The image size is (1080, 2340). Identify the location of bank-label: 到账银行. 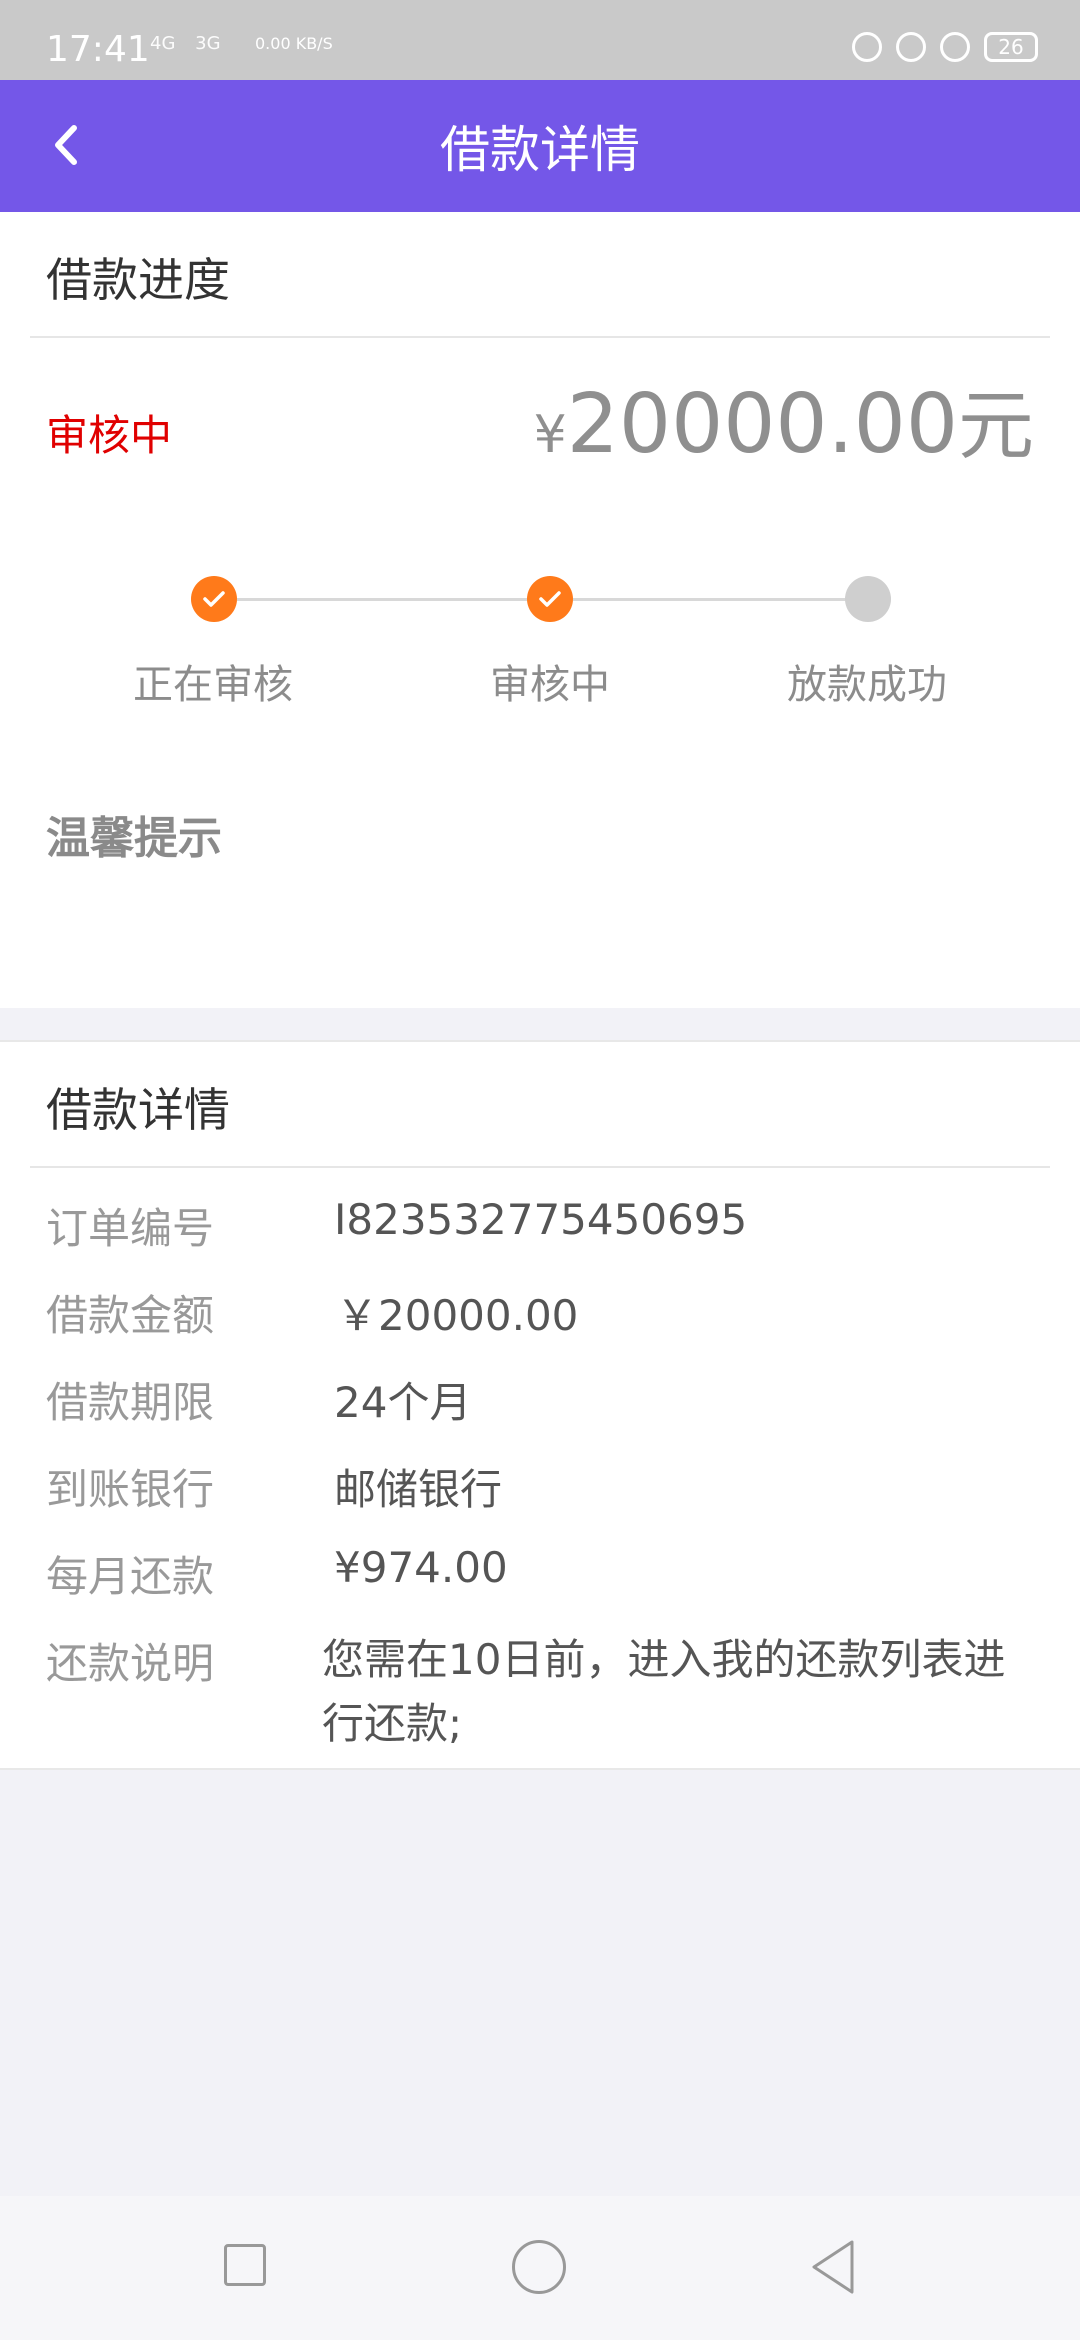
(130, 1489).